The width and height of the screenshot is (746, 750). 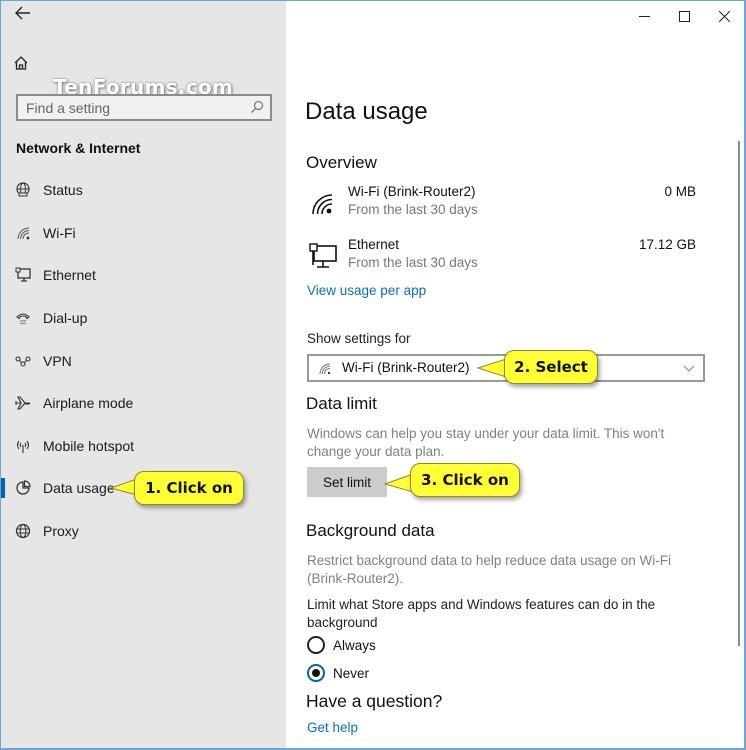 What do you see at coordinates (89, 445) in the screenshot?
I see `sidebar-item-label: Mobile hotspot` at bounding box center [89, 445].